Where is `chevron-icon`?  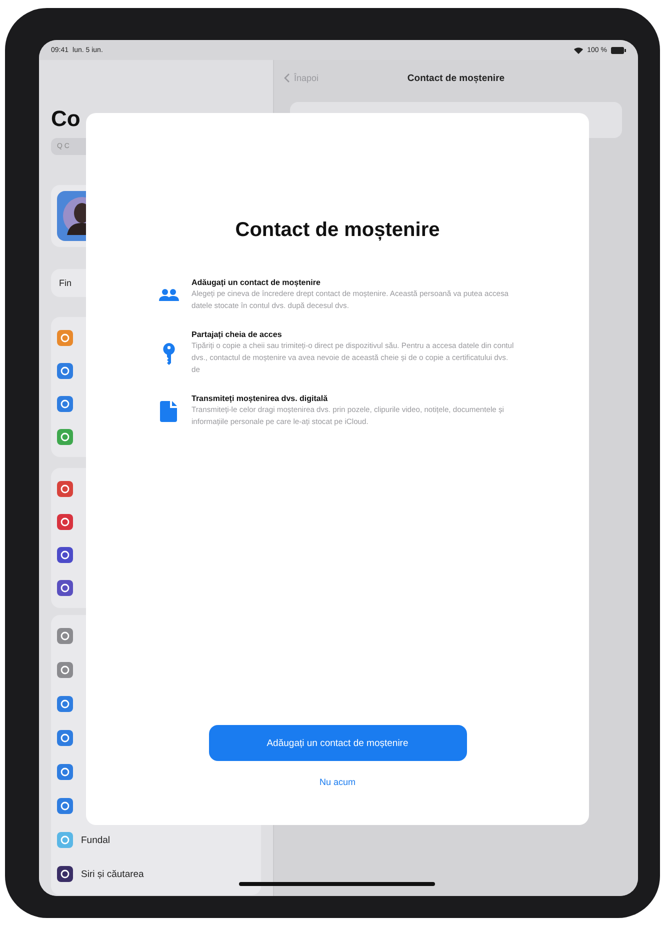
chevron-icon is located at coordinates (287, 78).